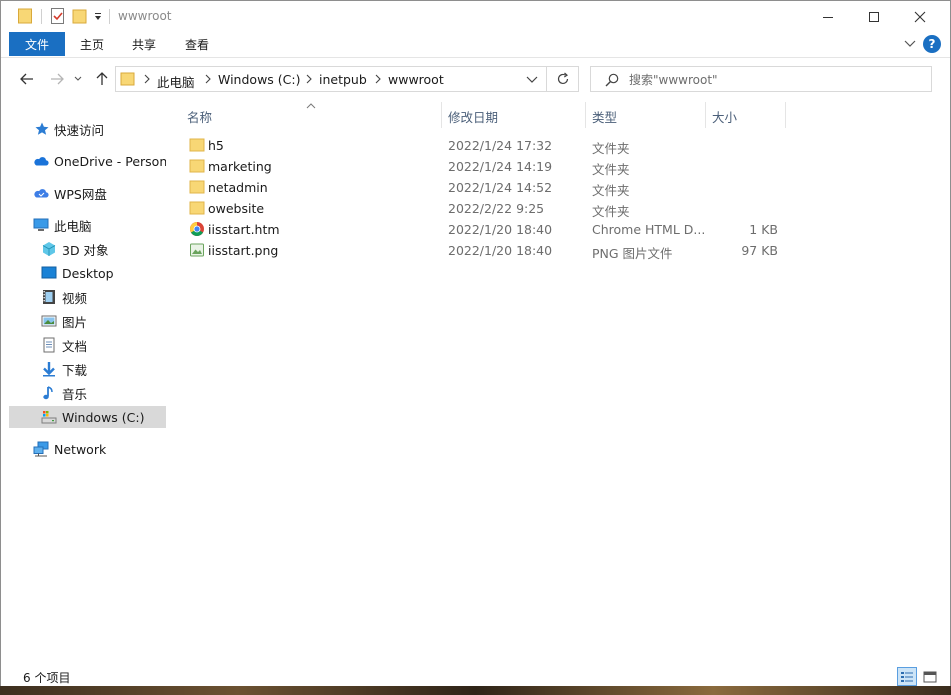  What do you see at coordinates (483, 145) in the screenshot?
I see `table-row: h5 2022/1/24 17:32 文件夹` at bounding box center [483, 145].